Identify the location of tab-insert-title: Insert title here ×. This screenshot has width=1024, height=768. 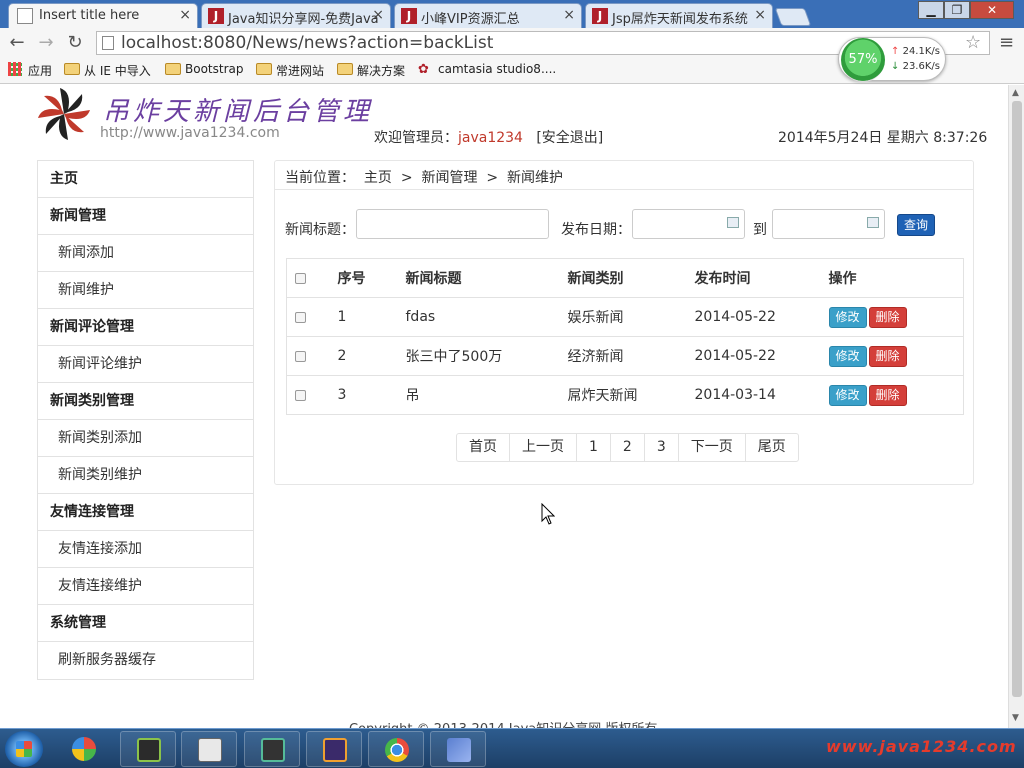
(103, 15).